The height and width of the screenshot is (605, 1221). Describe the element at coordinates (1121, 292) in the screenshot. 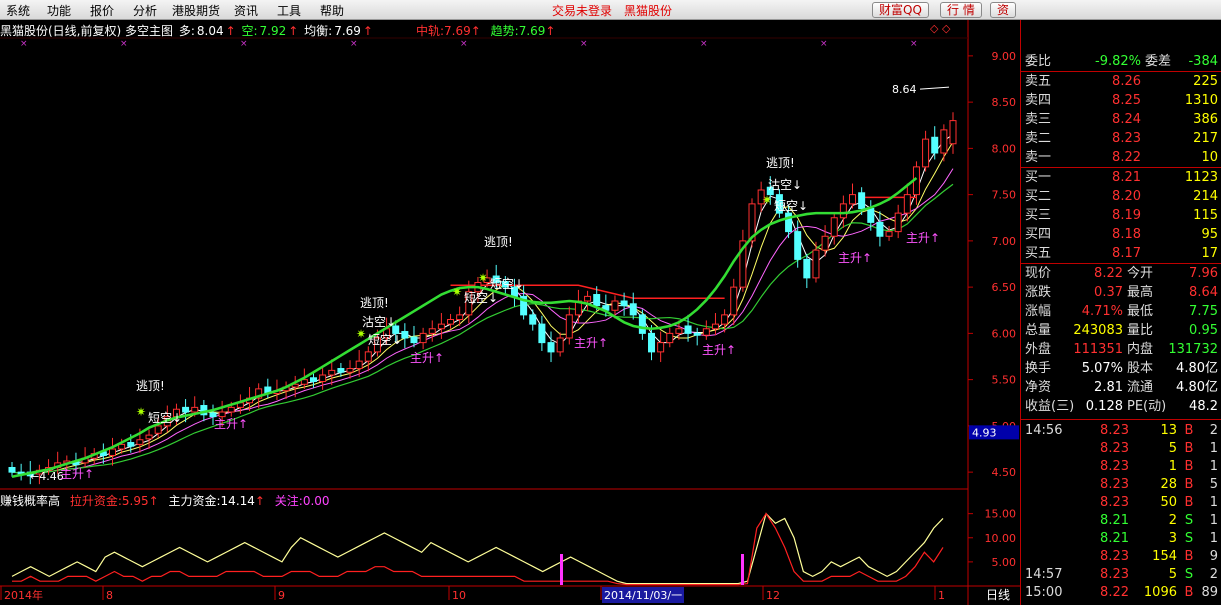

I see `stat-row: 涨跌 0.37 最高 8.64` at that location.